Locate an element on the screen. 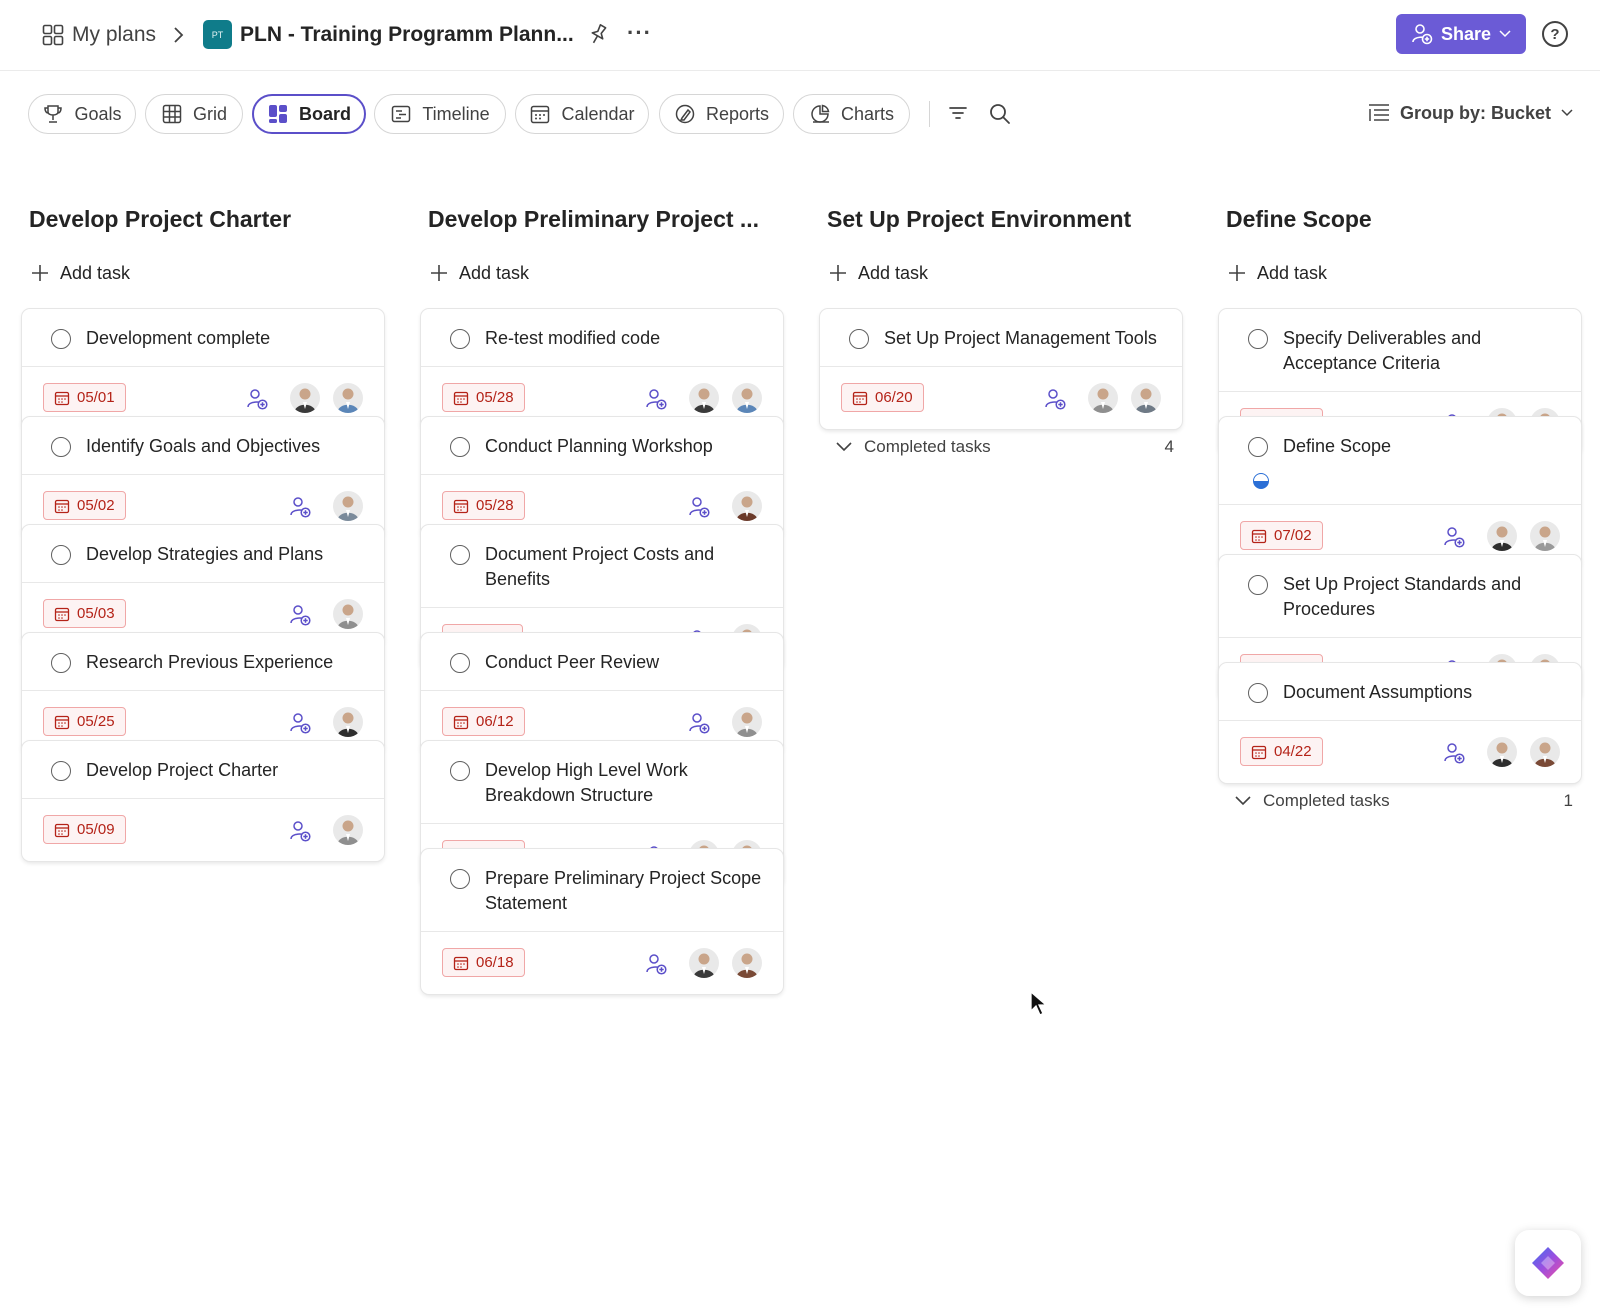  task-card: Identify Goals and Objectives 05/02 is located at coordinates (203, 477).